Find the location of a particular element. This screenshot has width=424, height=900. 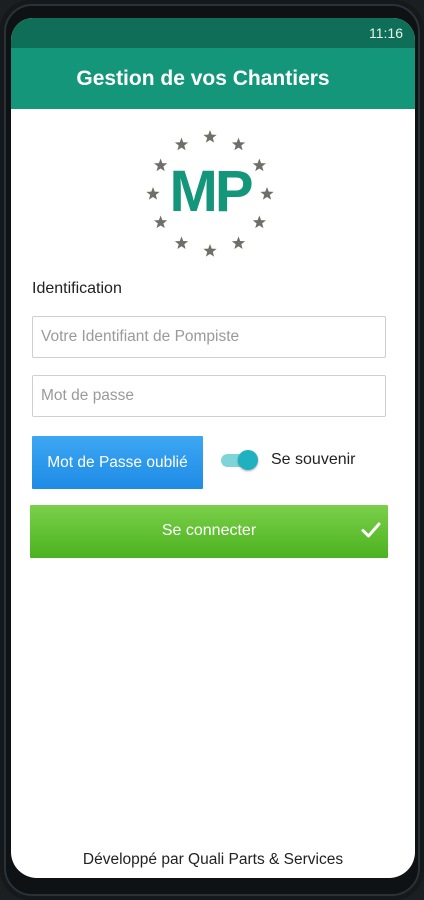

footer-credit: Développé par Quali Parts & Services is located at coordinates (213, 859).